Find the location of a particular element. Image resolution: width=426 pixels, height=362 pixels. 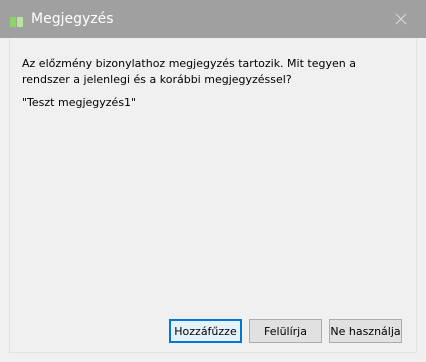

close-icon is located at coordinates (401, 19).